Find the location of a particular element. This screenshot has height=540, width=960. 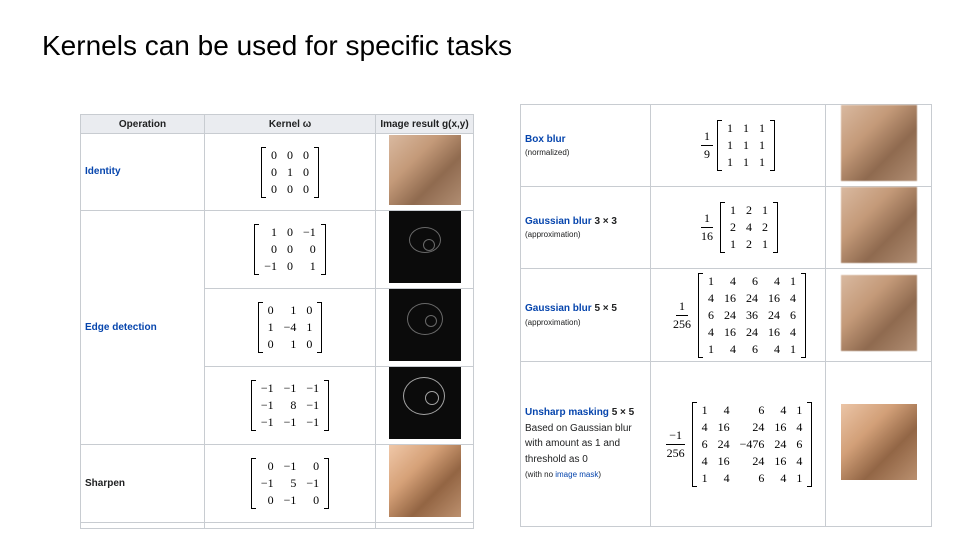

matrix-grid: 0 1 0 1 −4 1 0 1 0 is located at coordinates (290, 327).